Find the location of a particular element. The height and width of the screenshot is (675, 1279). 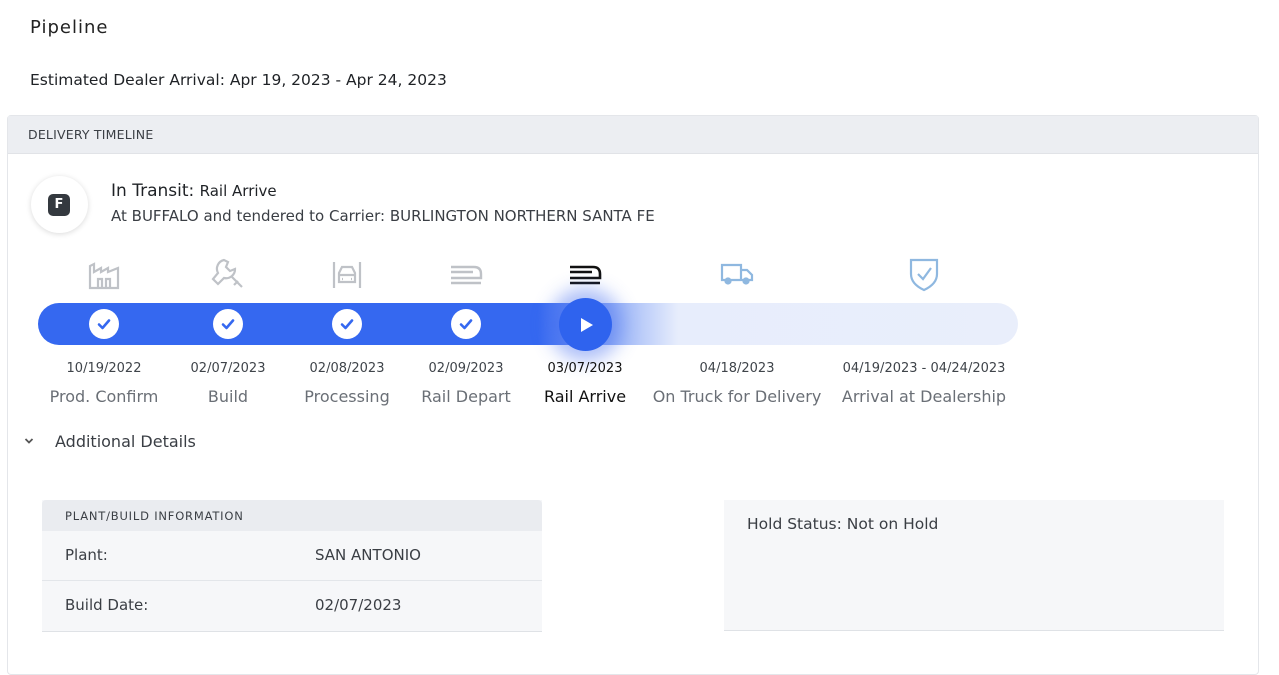

page-title: Pipeline is located at coordinates (69, 27).